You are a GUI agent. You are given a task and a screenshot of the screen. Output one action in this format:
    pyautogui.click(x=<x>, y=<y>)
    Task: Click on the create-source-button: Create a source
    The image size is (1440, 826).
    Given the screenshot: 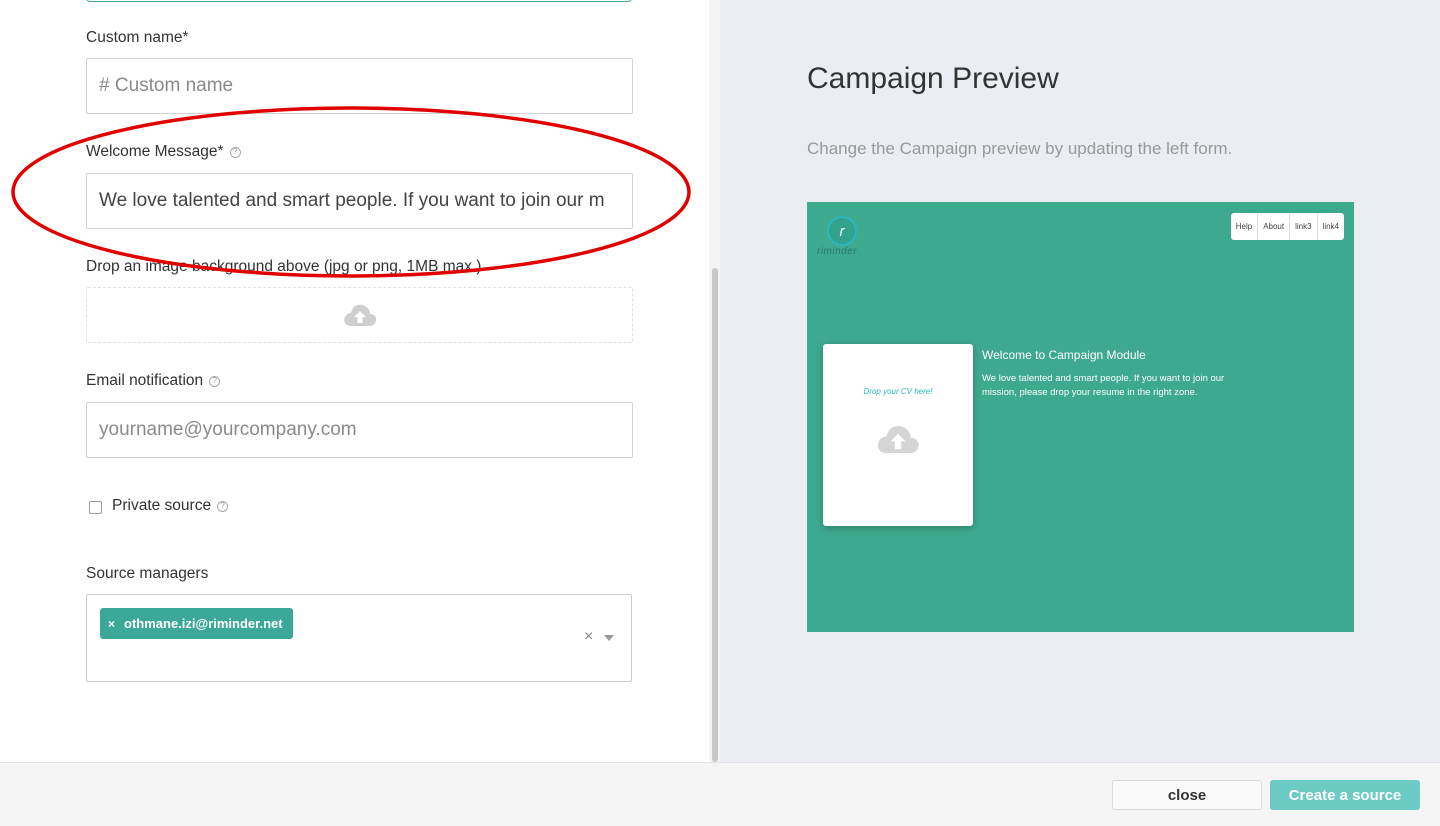 What is the action you would take?
    pyautogui.click(x=1345, y=795)
    